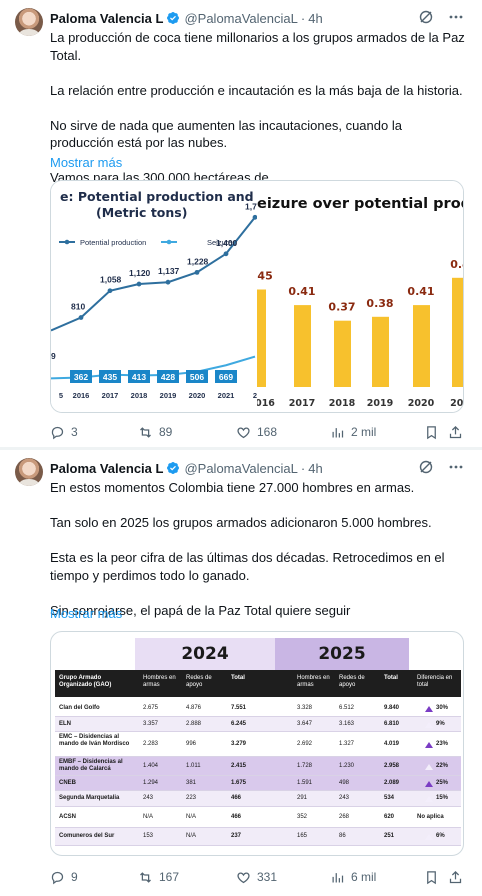  What do you see at coordinates (191, 743) in the screenshot?
I see `table-cell: 996` at bounding box center [191, 743].